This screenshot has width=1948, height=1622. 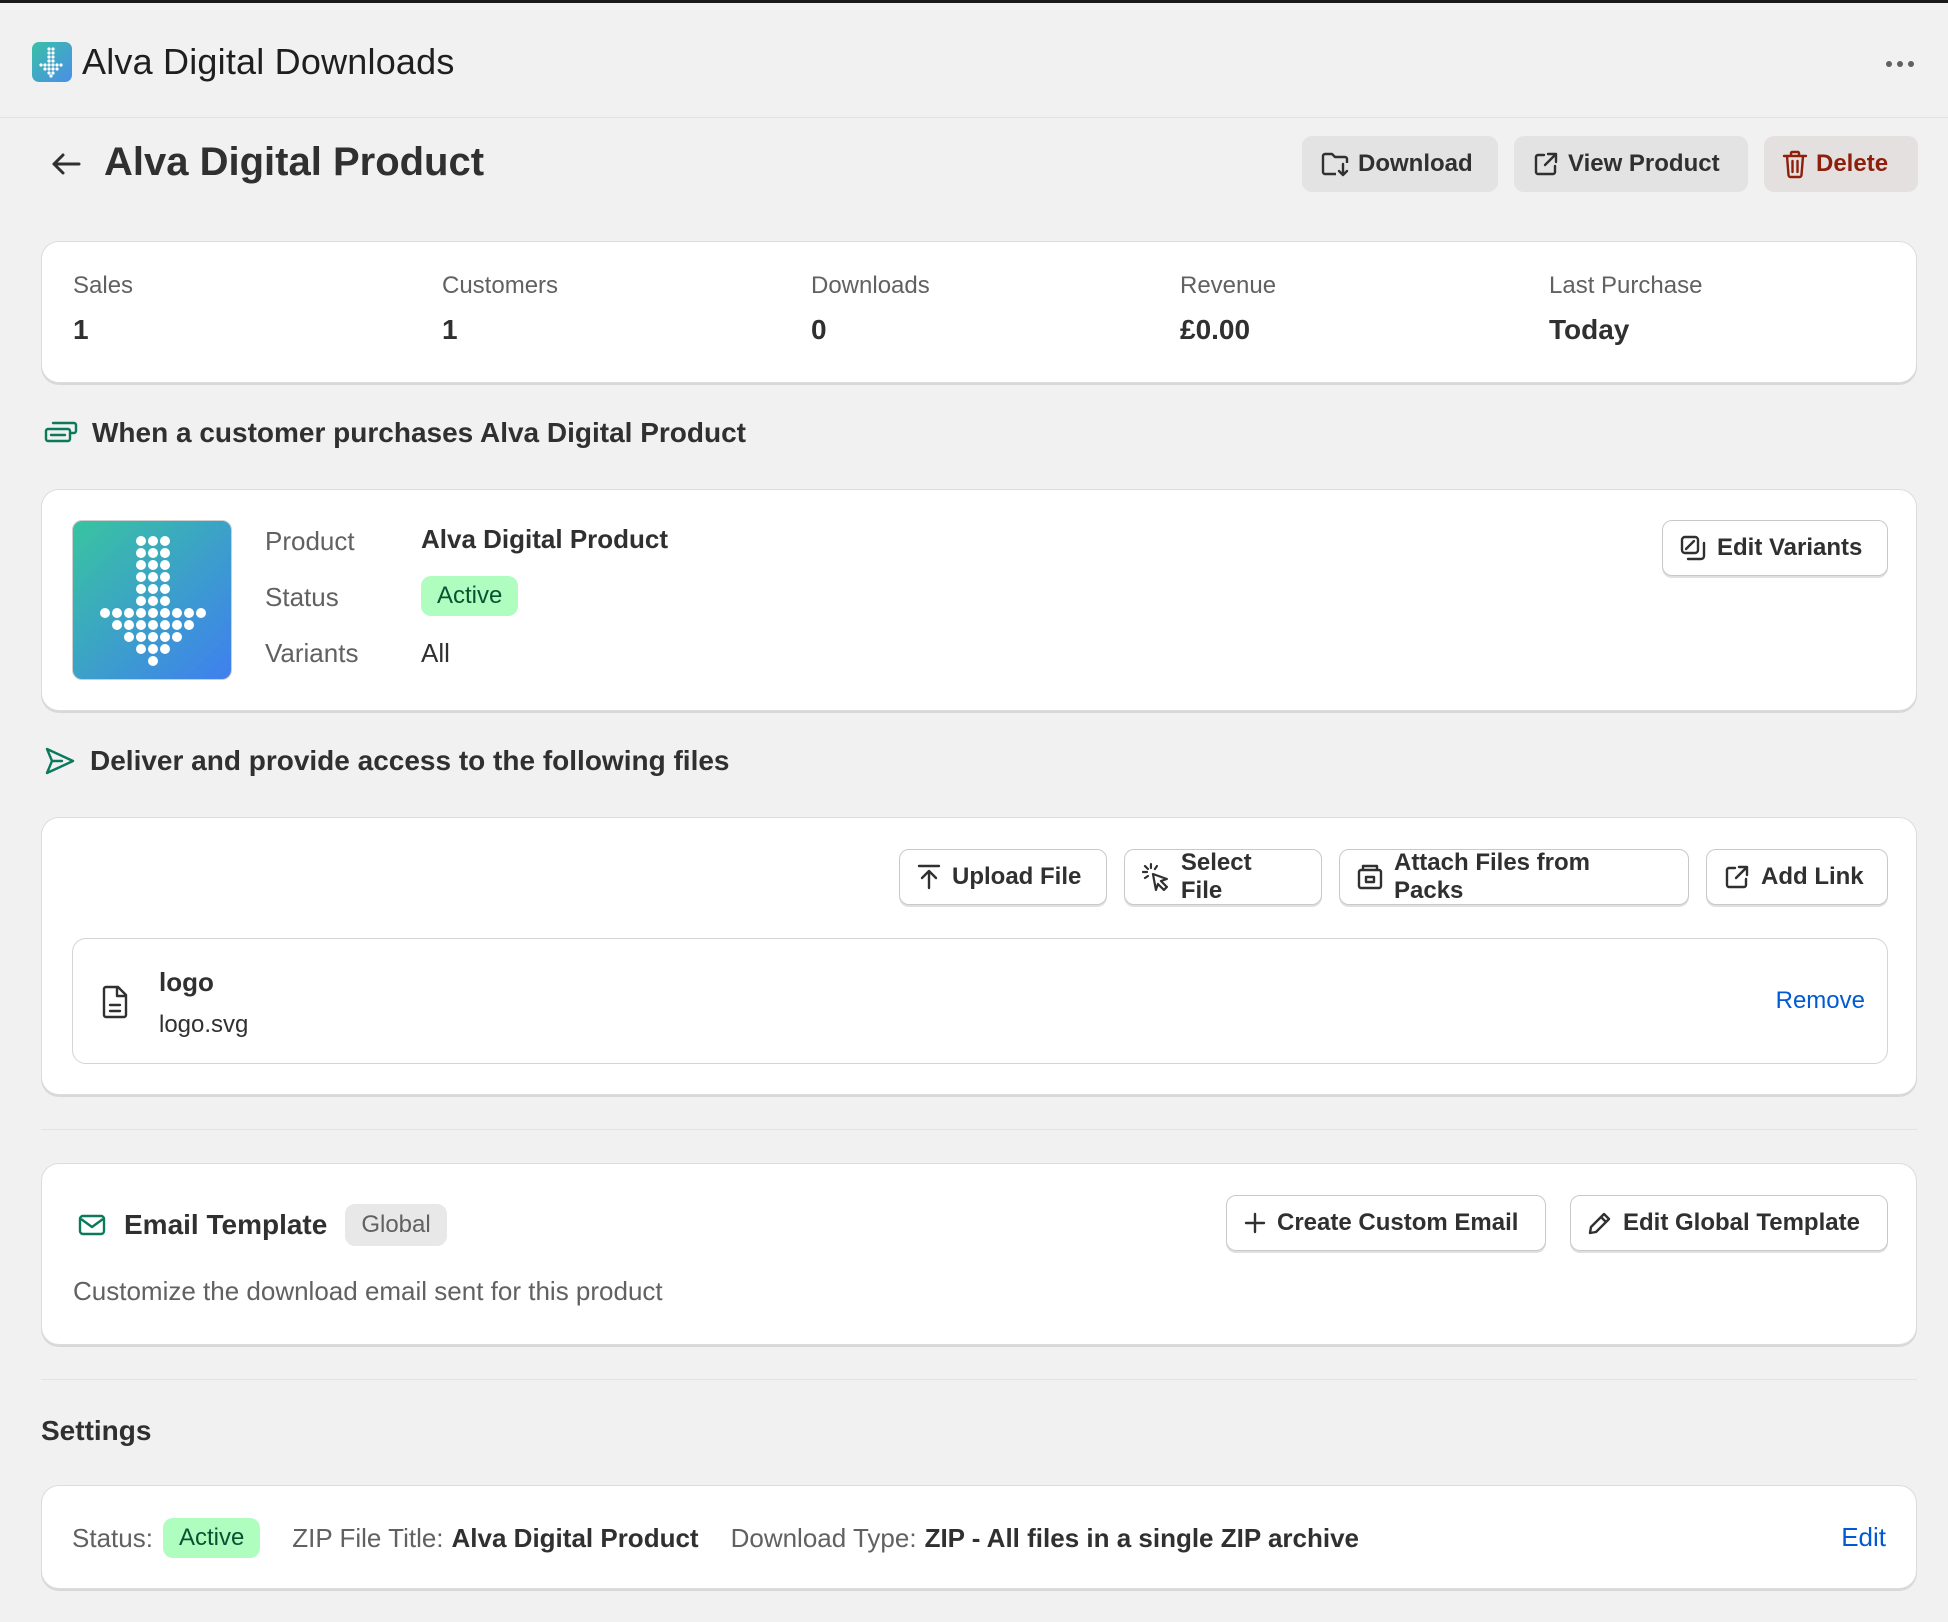 I want to click on view-product-button-label: View Product, so click(x=1644, y=163).